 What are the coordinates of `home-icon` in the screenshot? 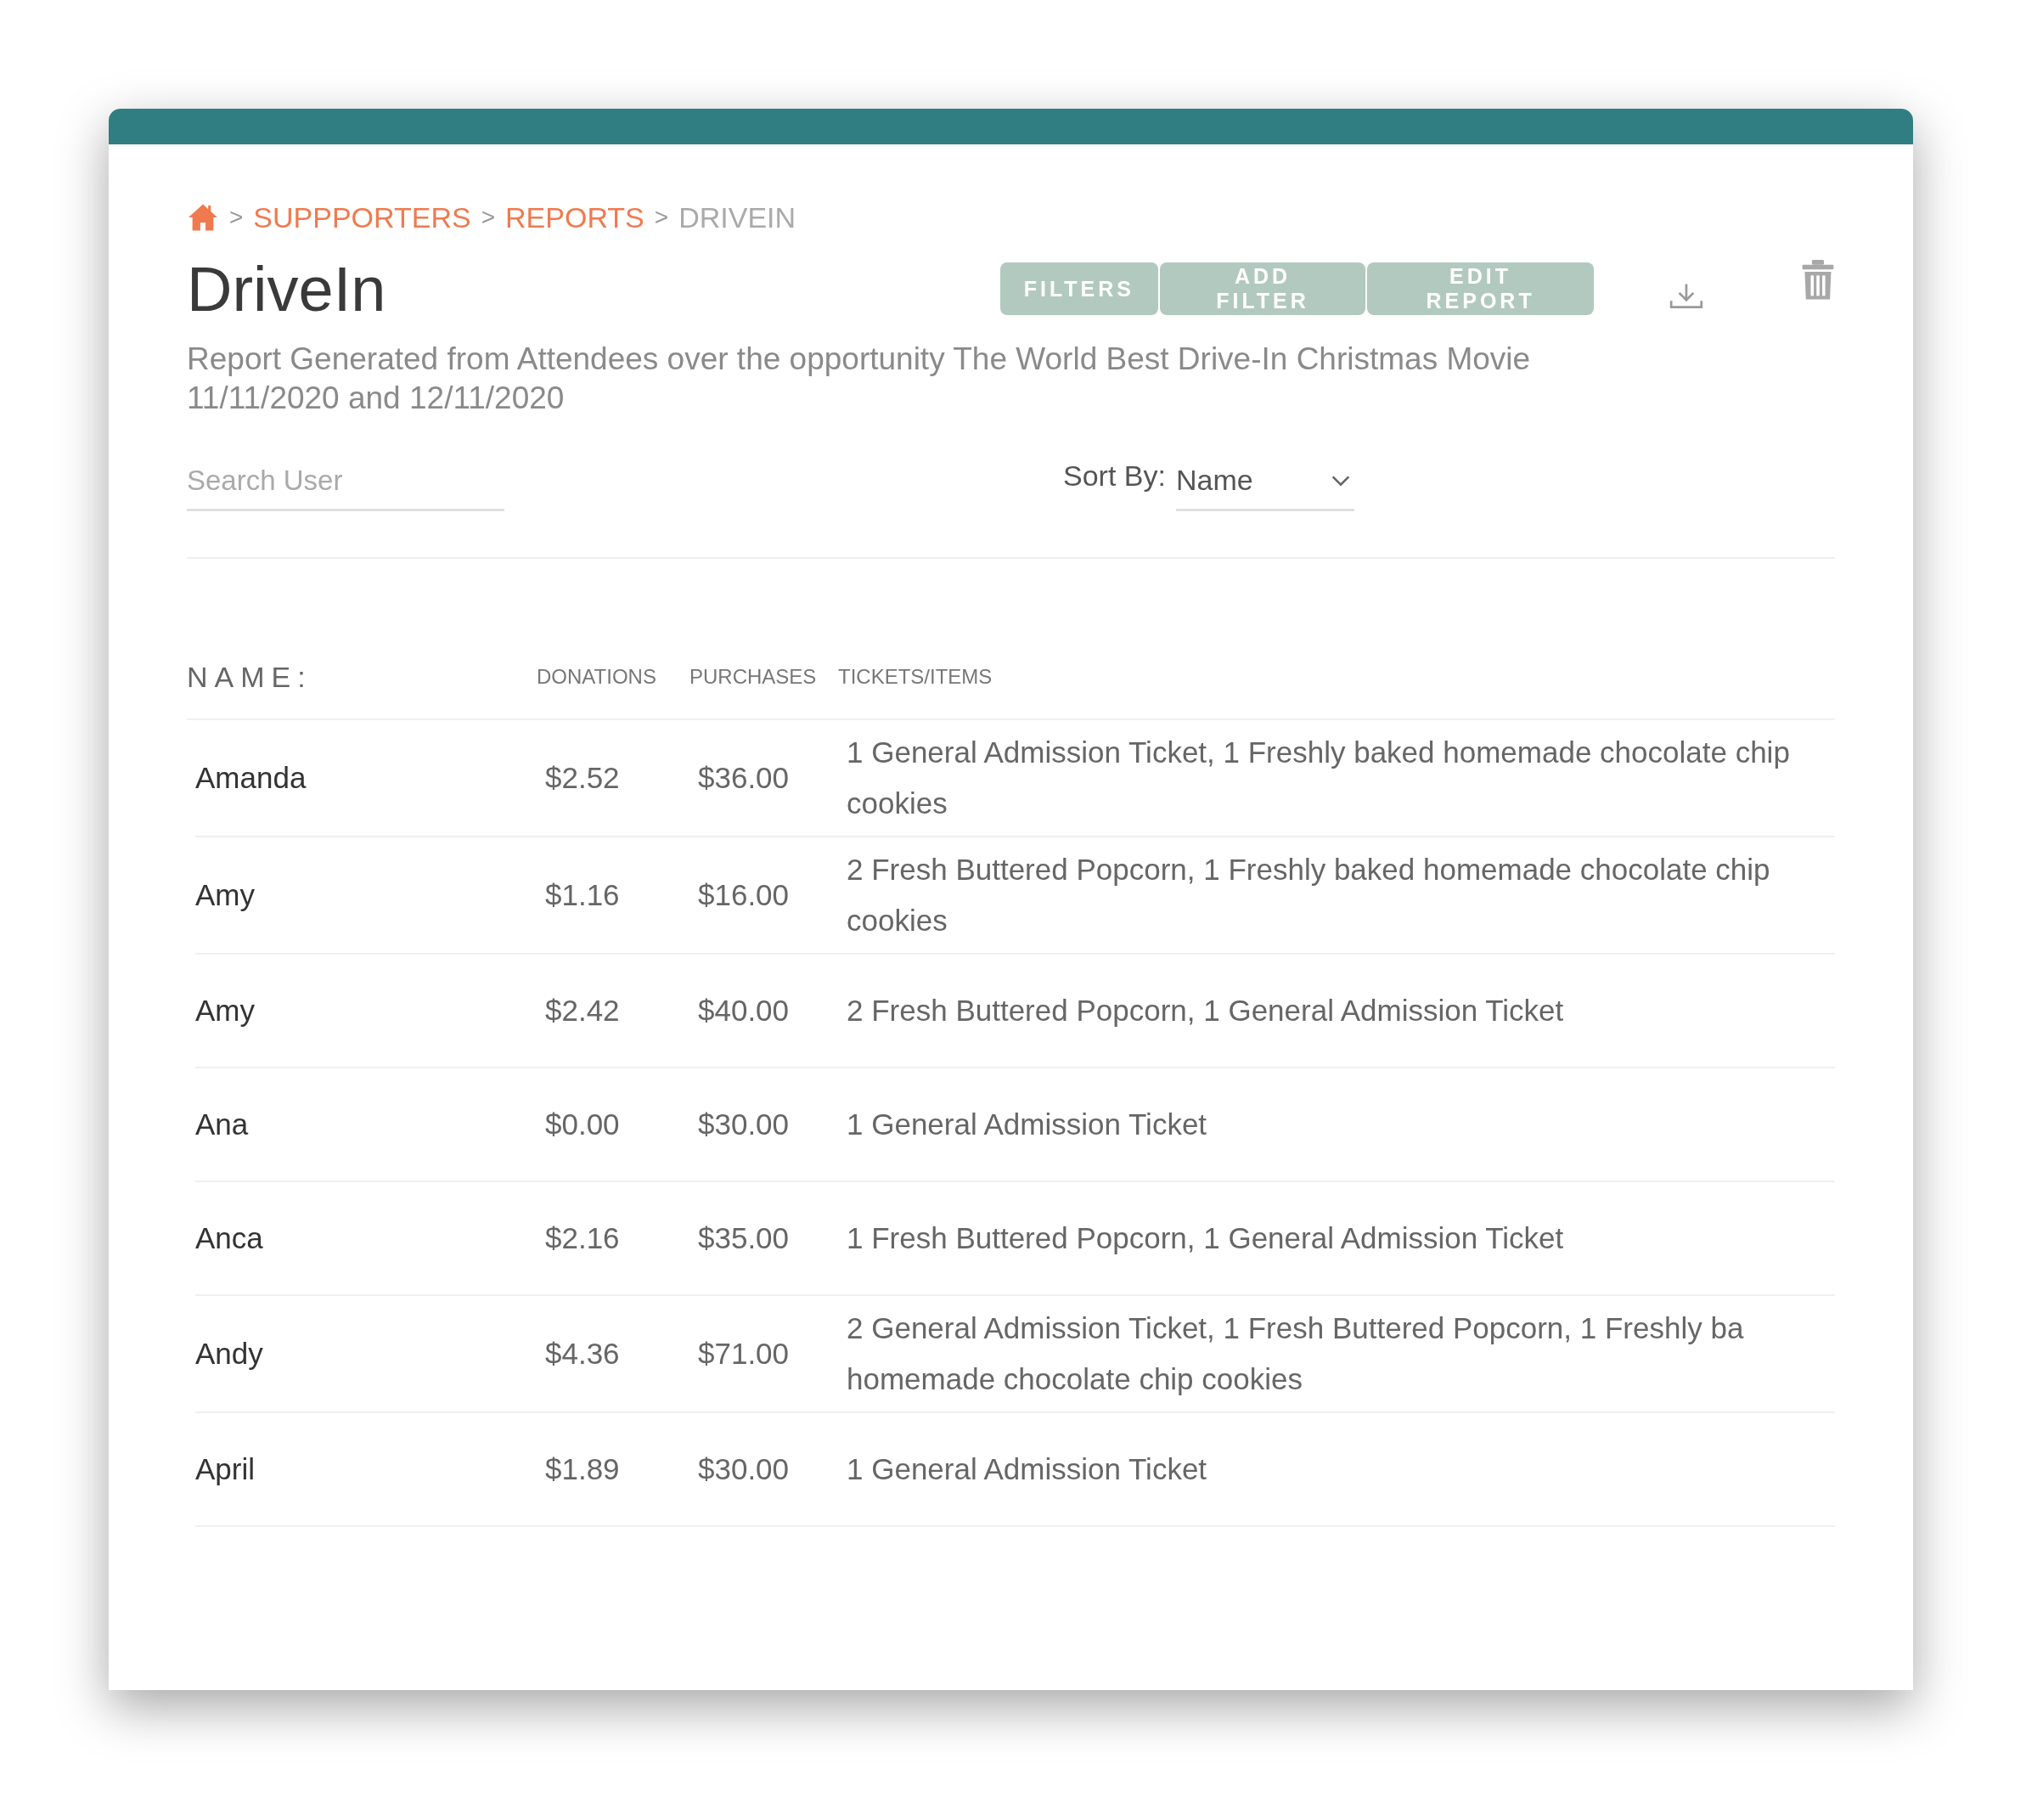 It's located at (203, 217).